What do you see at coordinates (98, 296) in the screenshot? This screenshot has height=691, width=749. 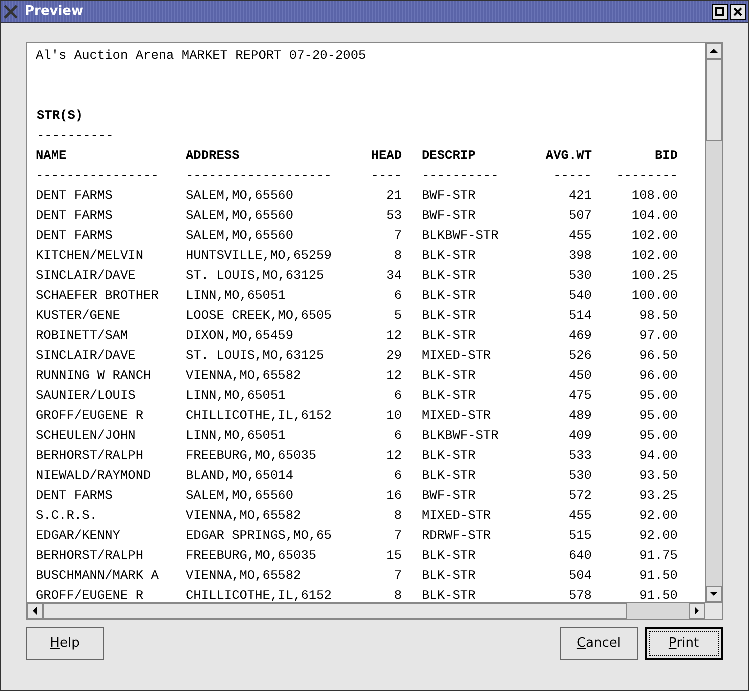 I see `name-cell-text: SCHAEFER BROTHER` at bounding box center [98, 296].